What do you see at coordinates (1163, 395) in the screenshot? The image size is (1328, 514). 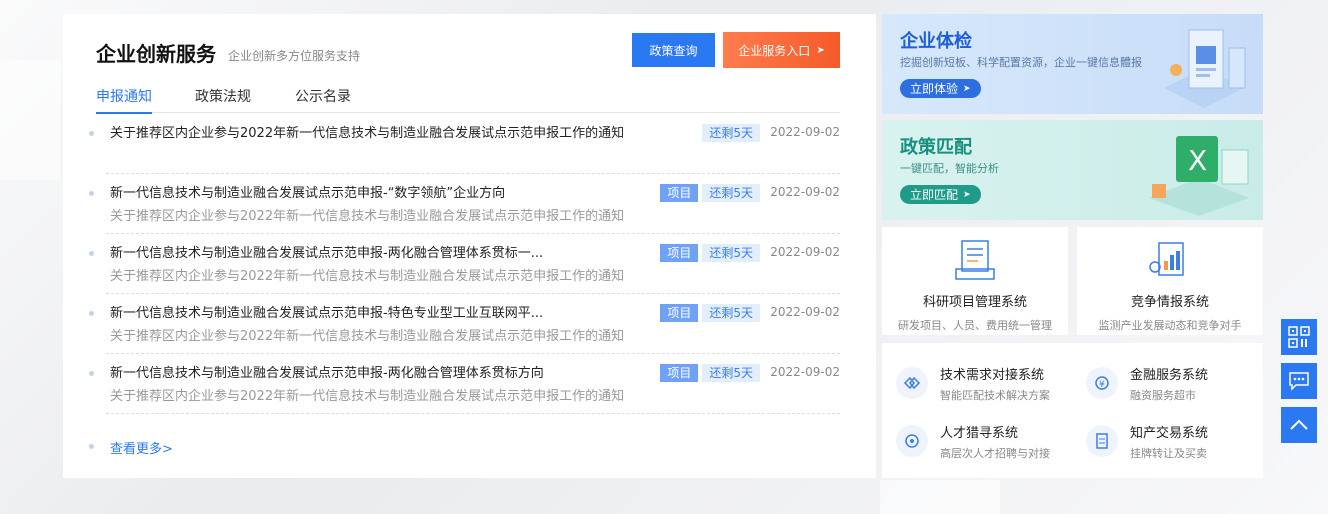 I see `system-description: 融资服务超市` at bounding box center [1163, 395].